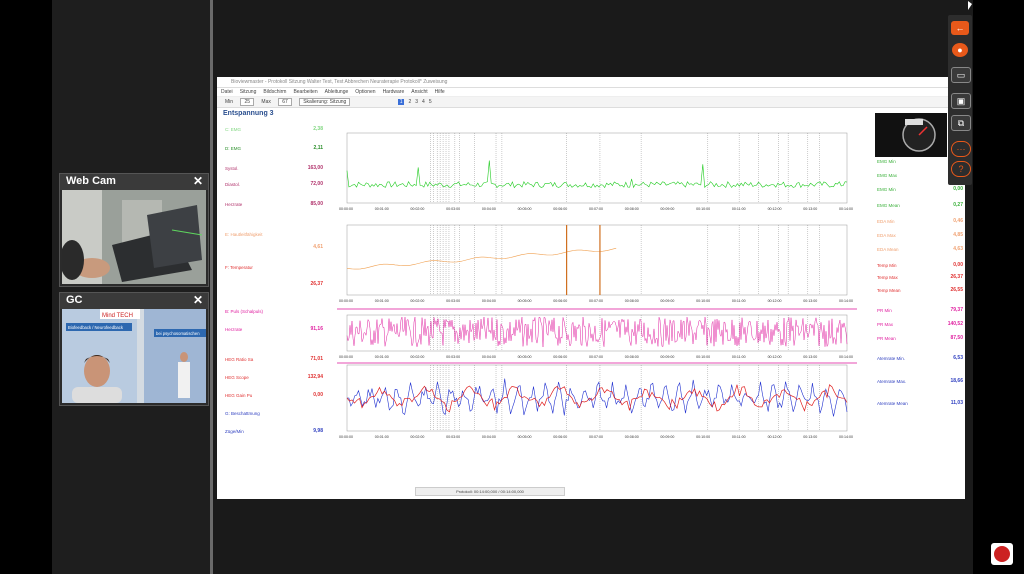 The height and width of the screenshot is (574, 1024). I want to click on menu-item: Ansicht, so click(419, 92).